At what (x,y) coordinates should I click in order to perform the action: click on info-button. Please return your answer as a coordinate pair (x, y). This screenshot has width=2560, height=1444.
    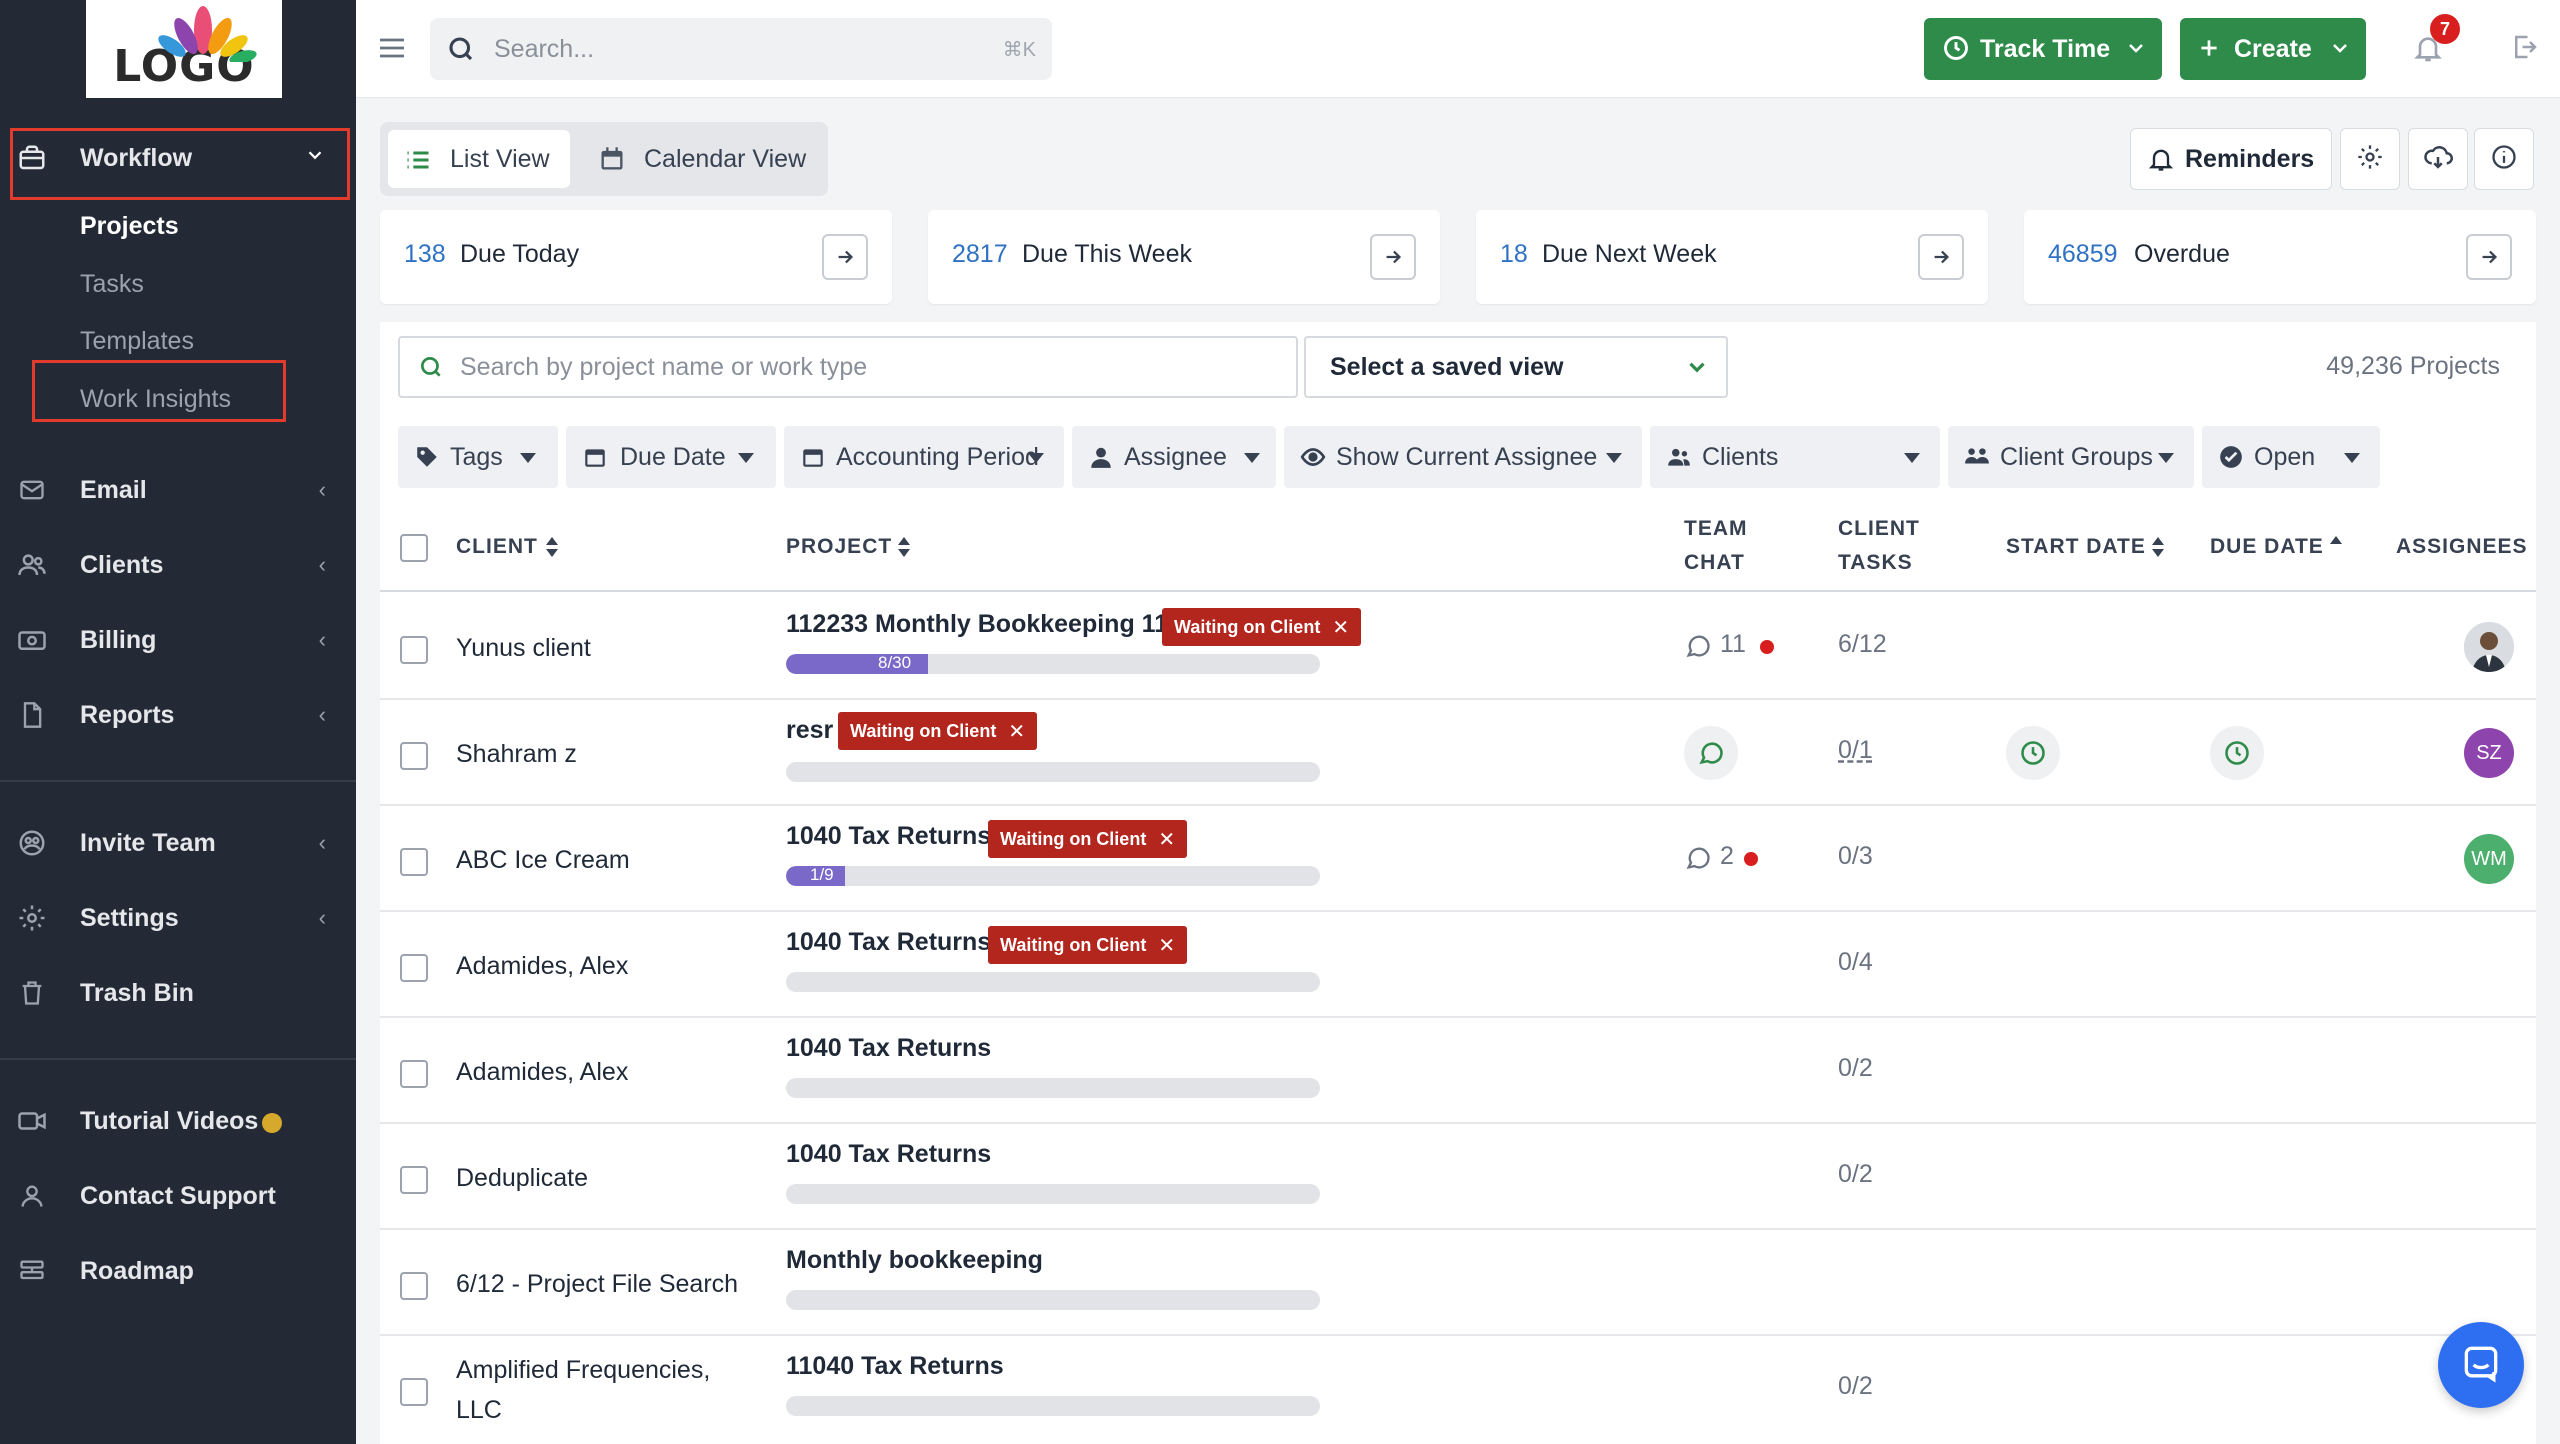
    Looking at the image, I should click on (2504, 159).